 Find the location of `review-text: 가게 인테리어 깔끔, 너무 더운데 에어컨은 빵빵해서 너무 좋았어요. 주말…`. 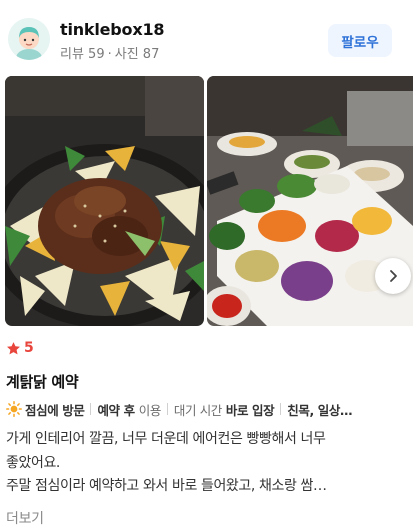

review-text: 가게 인테리어 깔끔, 너무 더운데 에어컨은 빵빵해서 너무 좋았어요. 주말… is located at coordinates (204, 463).